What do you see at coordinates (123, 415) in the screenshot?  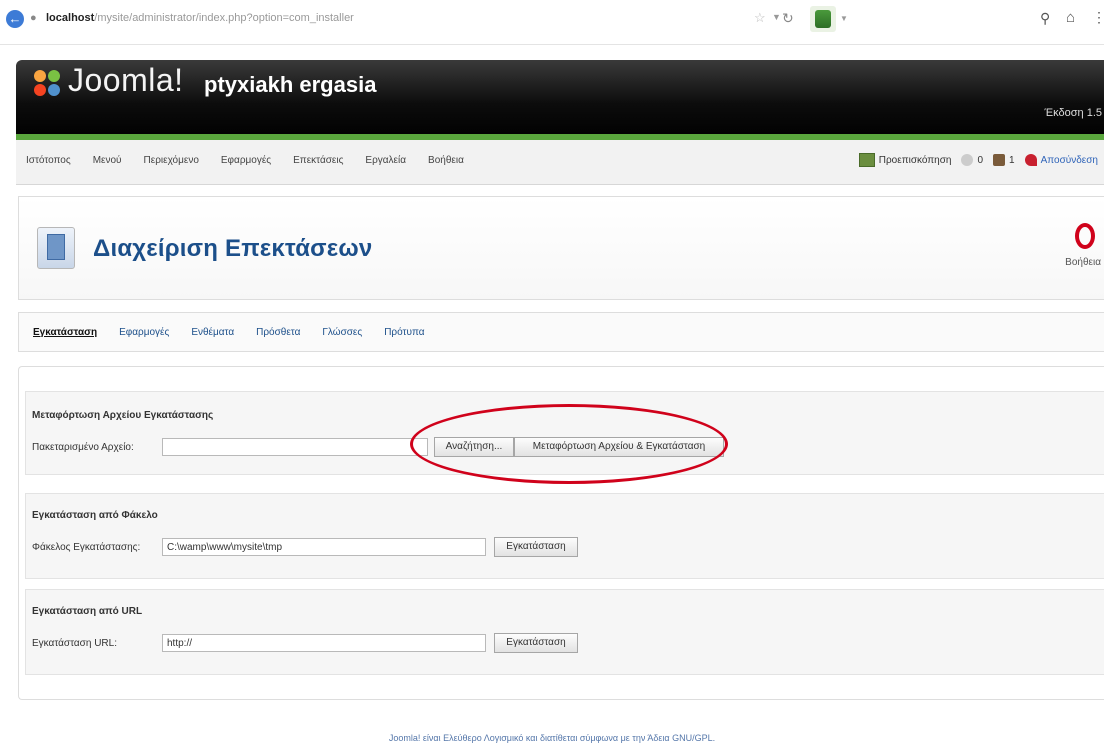 I see `upload-section-title: Μεταφόρτωση Αρχείου Εγκατάστασης` at bounding box center [123, 415].